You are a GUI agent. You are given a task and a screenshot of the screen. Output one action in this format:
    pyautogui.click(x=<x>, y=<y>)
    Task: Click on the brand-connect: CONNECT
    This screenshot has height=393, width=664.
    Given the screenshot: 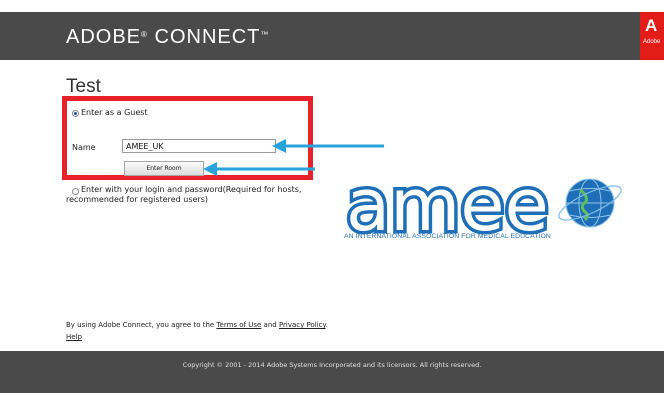 What is the action you would take?
    pyautogui.click(x=204, y=37)
    